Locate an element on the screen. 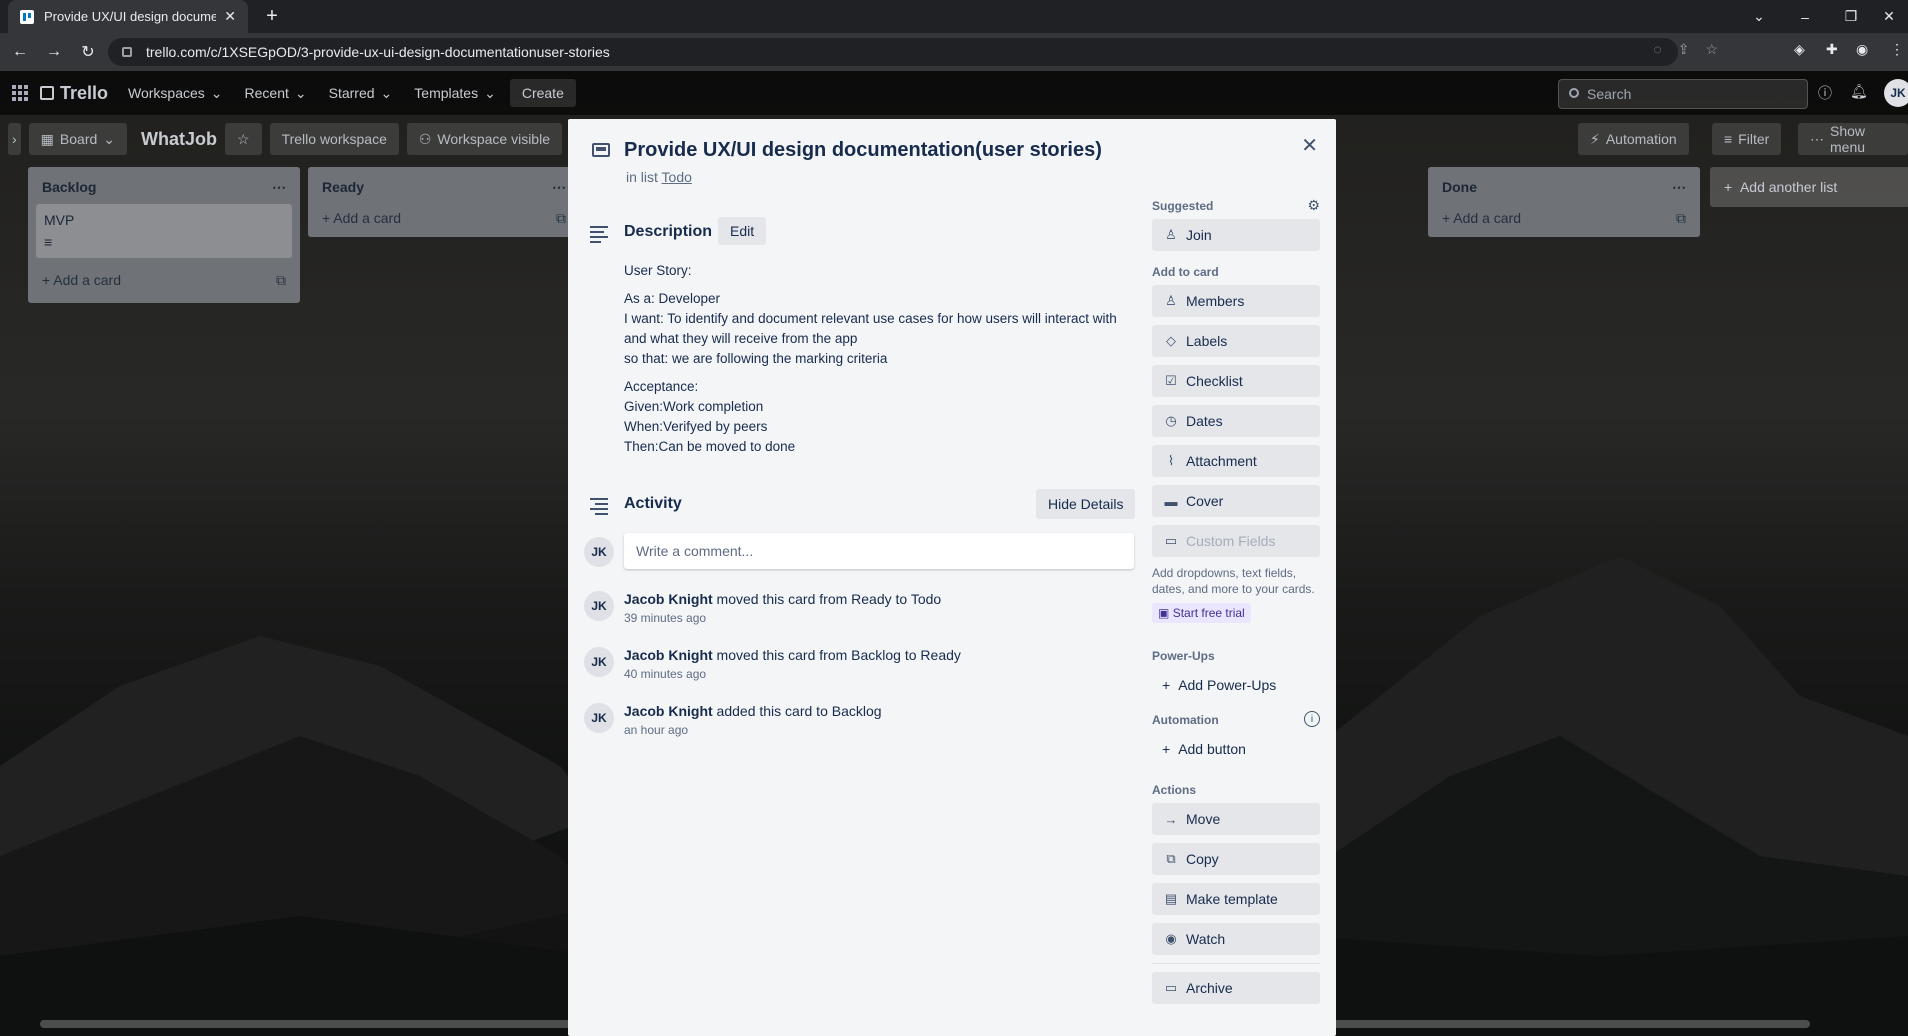  card-mvp: MVP ≡ is located at coordinates (164, 231).